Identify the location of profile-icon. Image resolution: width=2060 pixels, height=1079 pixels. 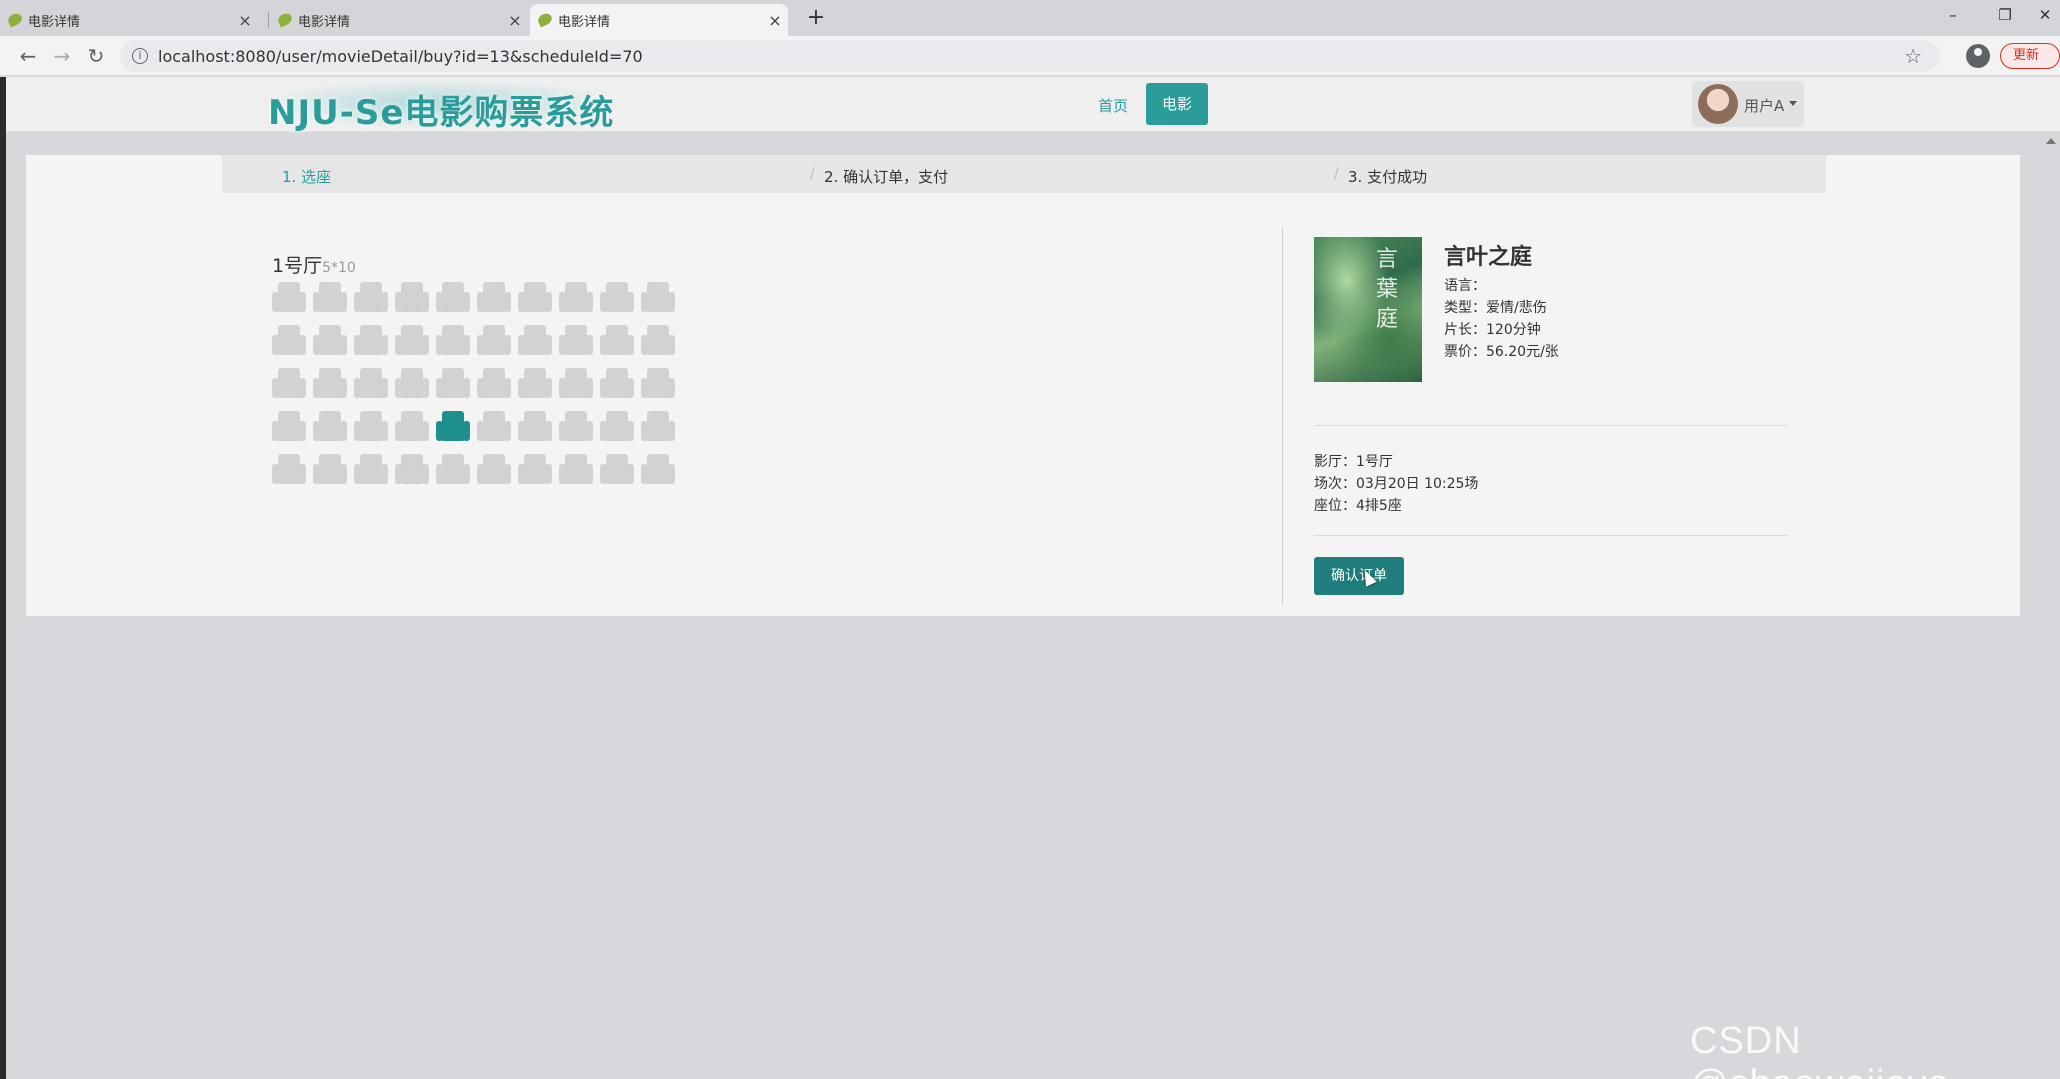
(1978, 56).